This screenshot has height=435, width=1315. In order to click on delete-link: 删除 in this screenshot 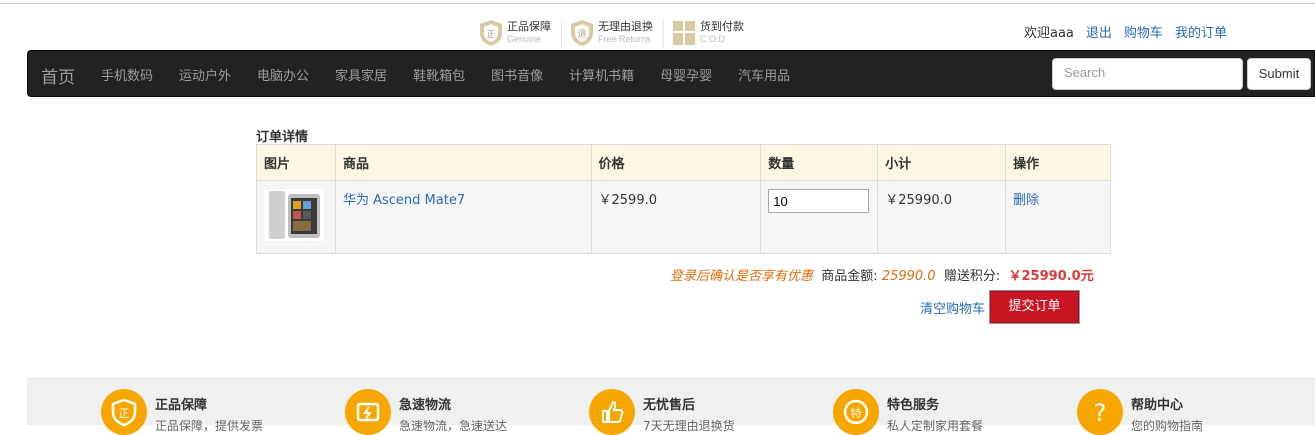, I will do `click(1026, 200)`.